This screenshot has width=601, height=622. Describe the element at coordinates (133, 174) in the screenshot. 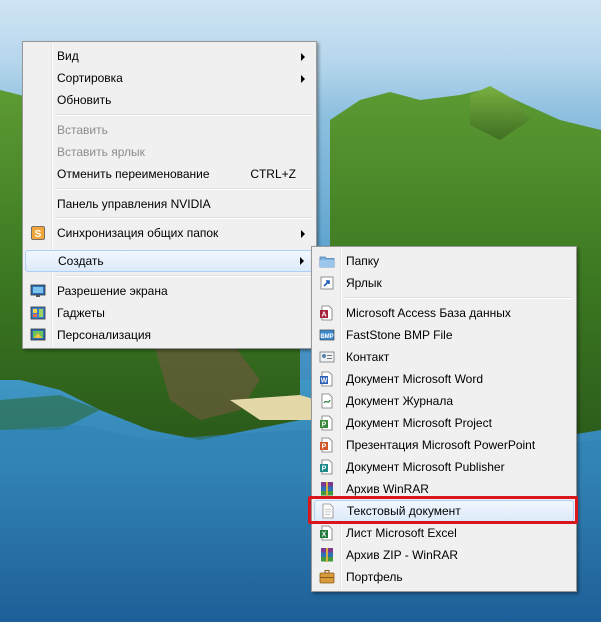

I see `menu-item-label: Отменить переименование` at that location.